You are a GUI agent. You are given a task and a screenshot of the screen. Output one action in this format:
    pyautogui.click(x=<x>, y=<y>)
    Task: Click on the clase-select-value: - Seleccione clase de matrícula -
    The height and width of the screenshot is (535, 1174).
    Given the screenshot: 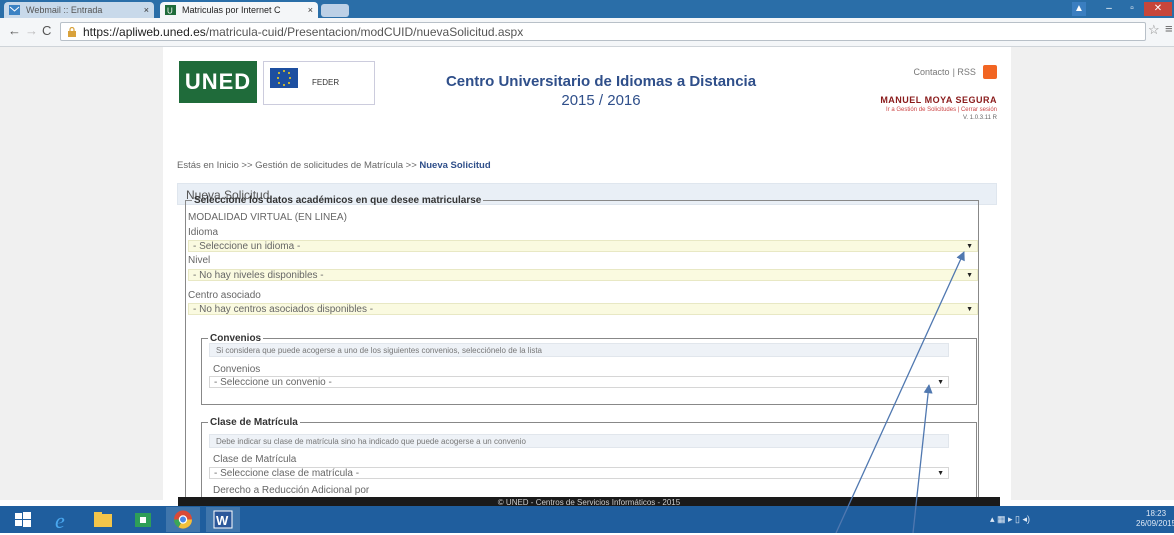 What is the action you would take?
    pyautogui.click(x=287, y=473)
    